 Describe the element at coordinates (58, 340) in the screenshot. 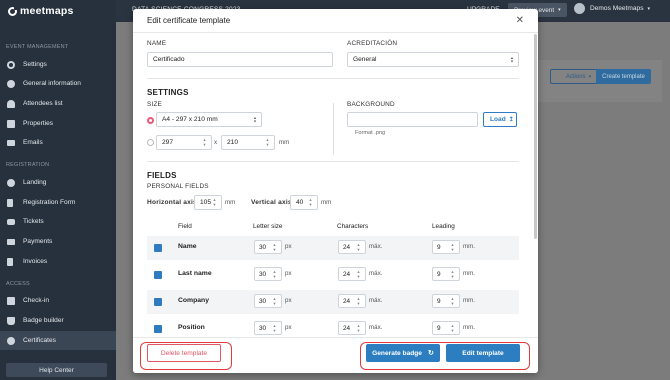

I see `sidebar-item-certificates: Certificates` at that location.